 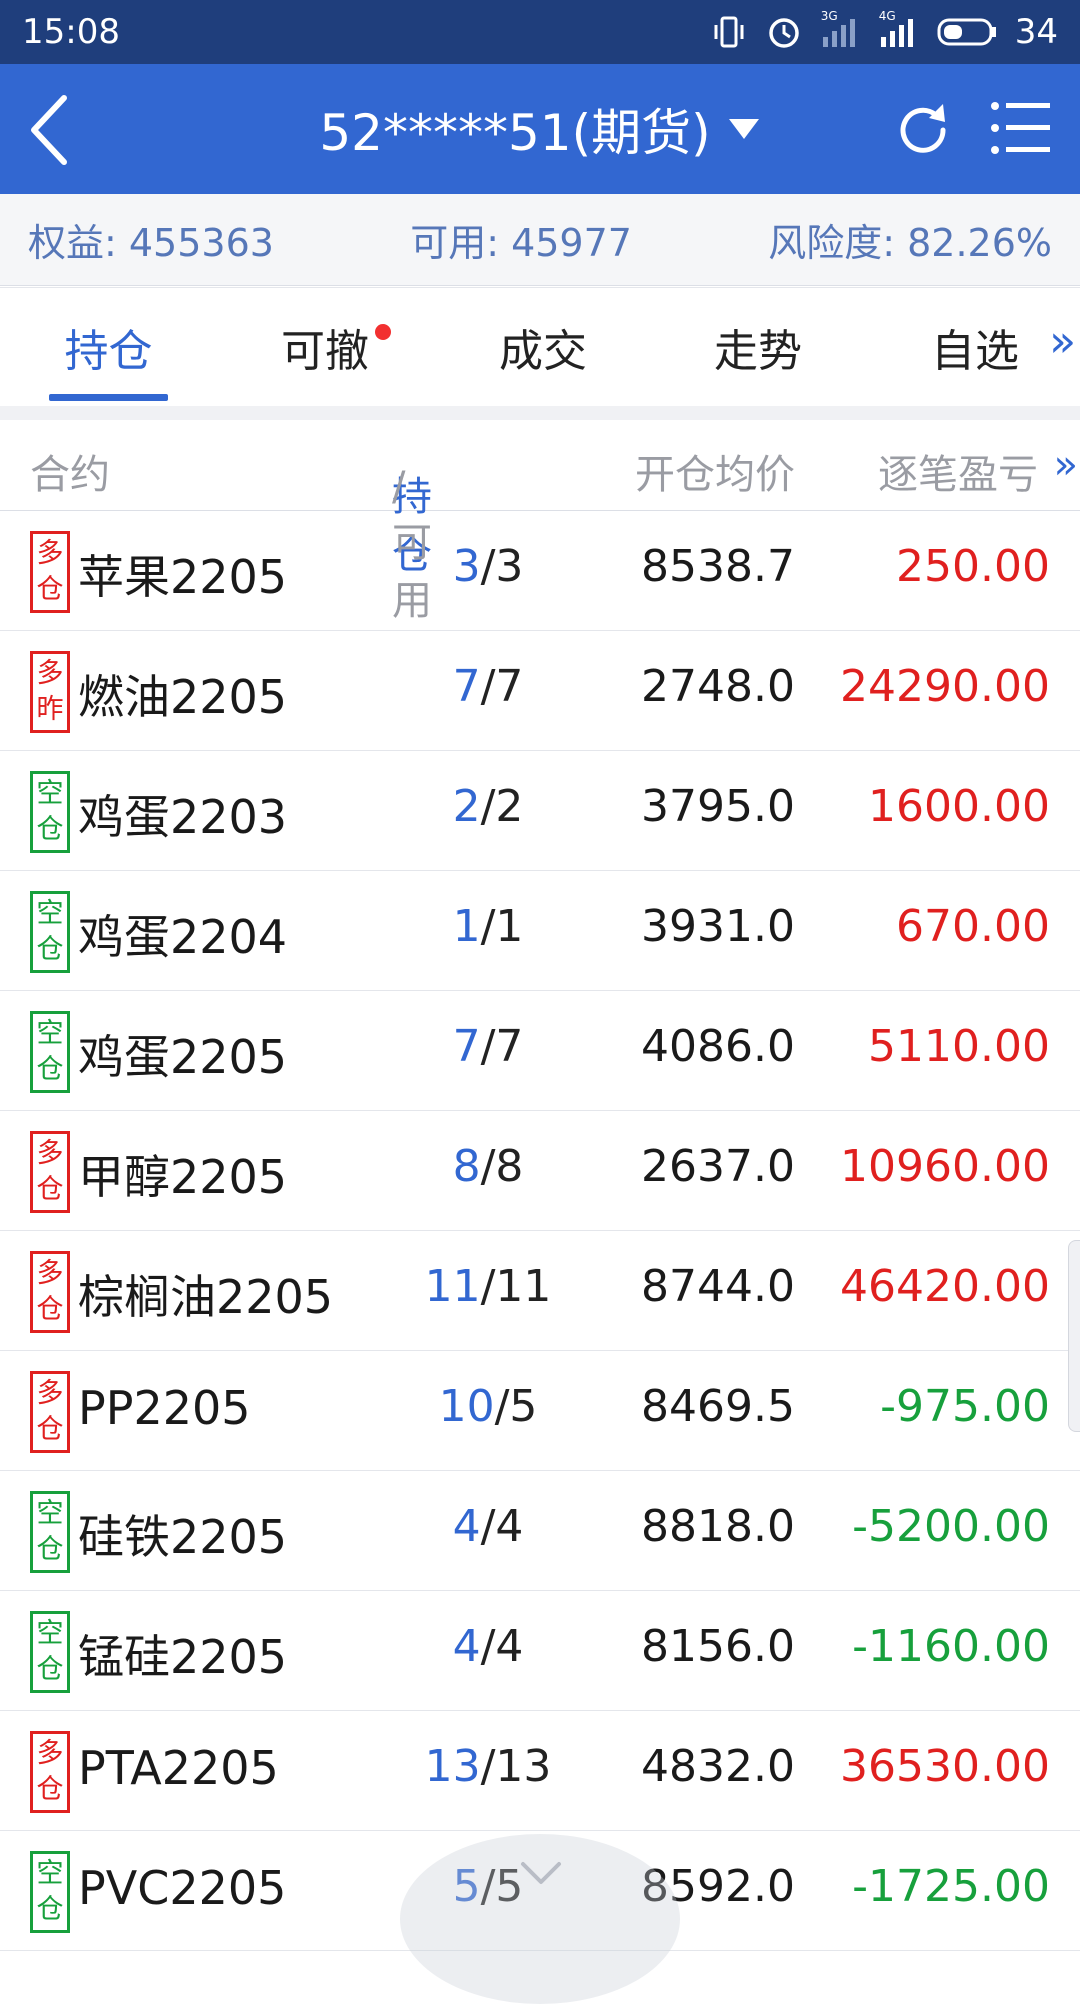 What do you see at coordinates (945, 686) in the screenshot?
I see `position-pnl: 24290.00` at bounding box center [945, 686].